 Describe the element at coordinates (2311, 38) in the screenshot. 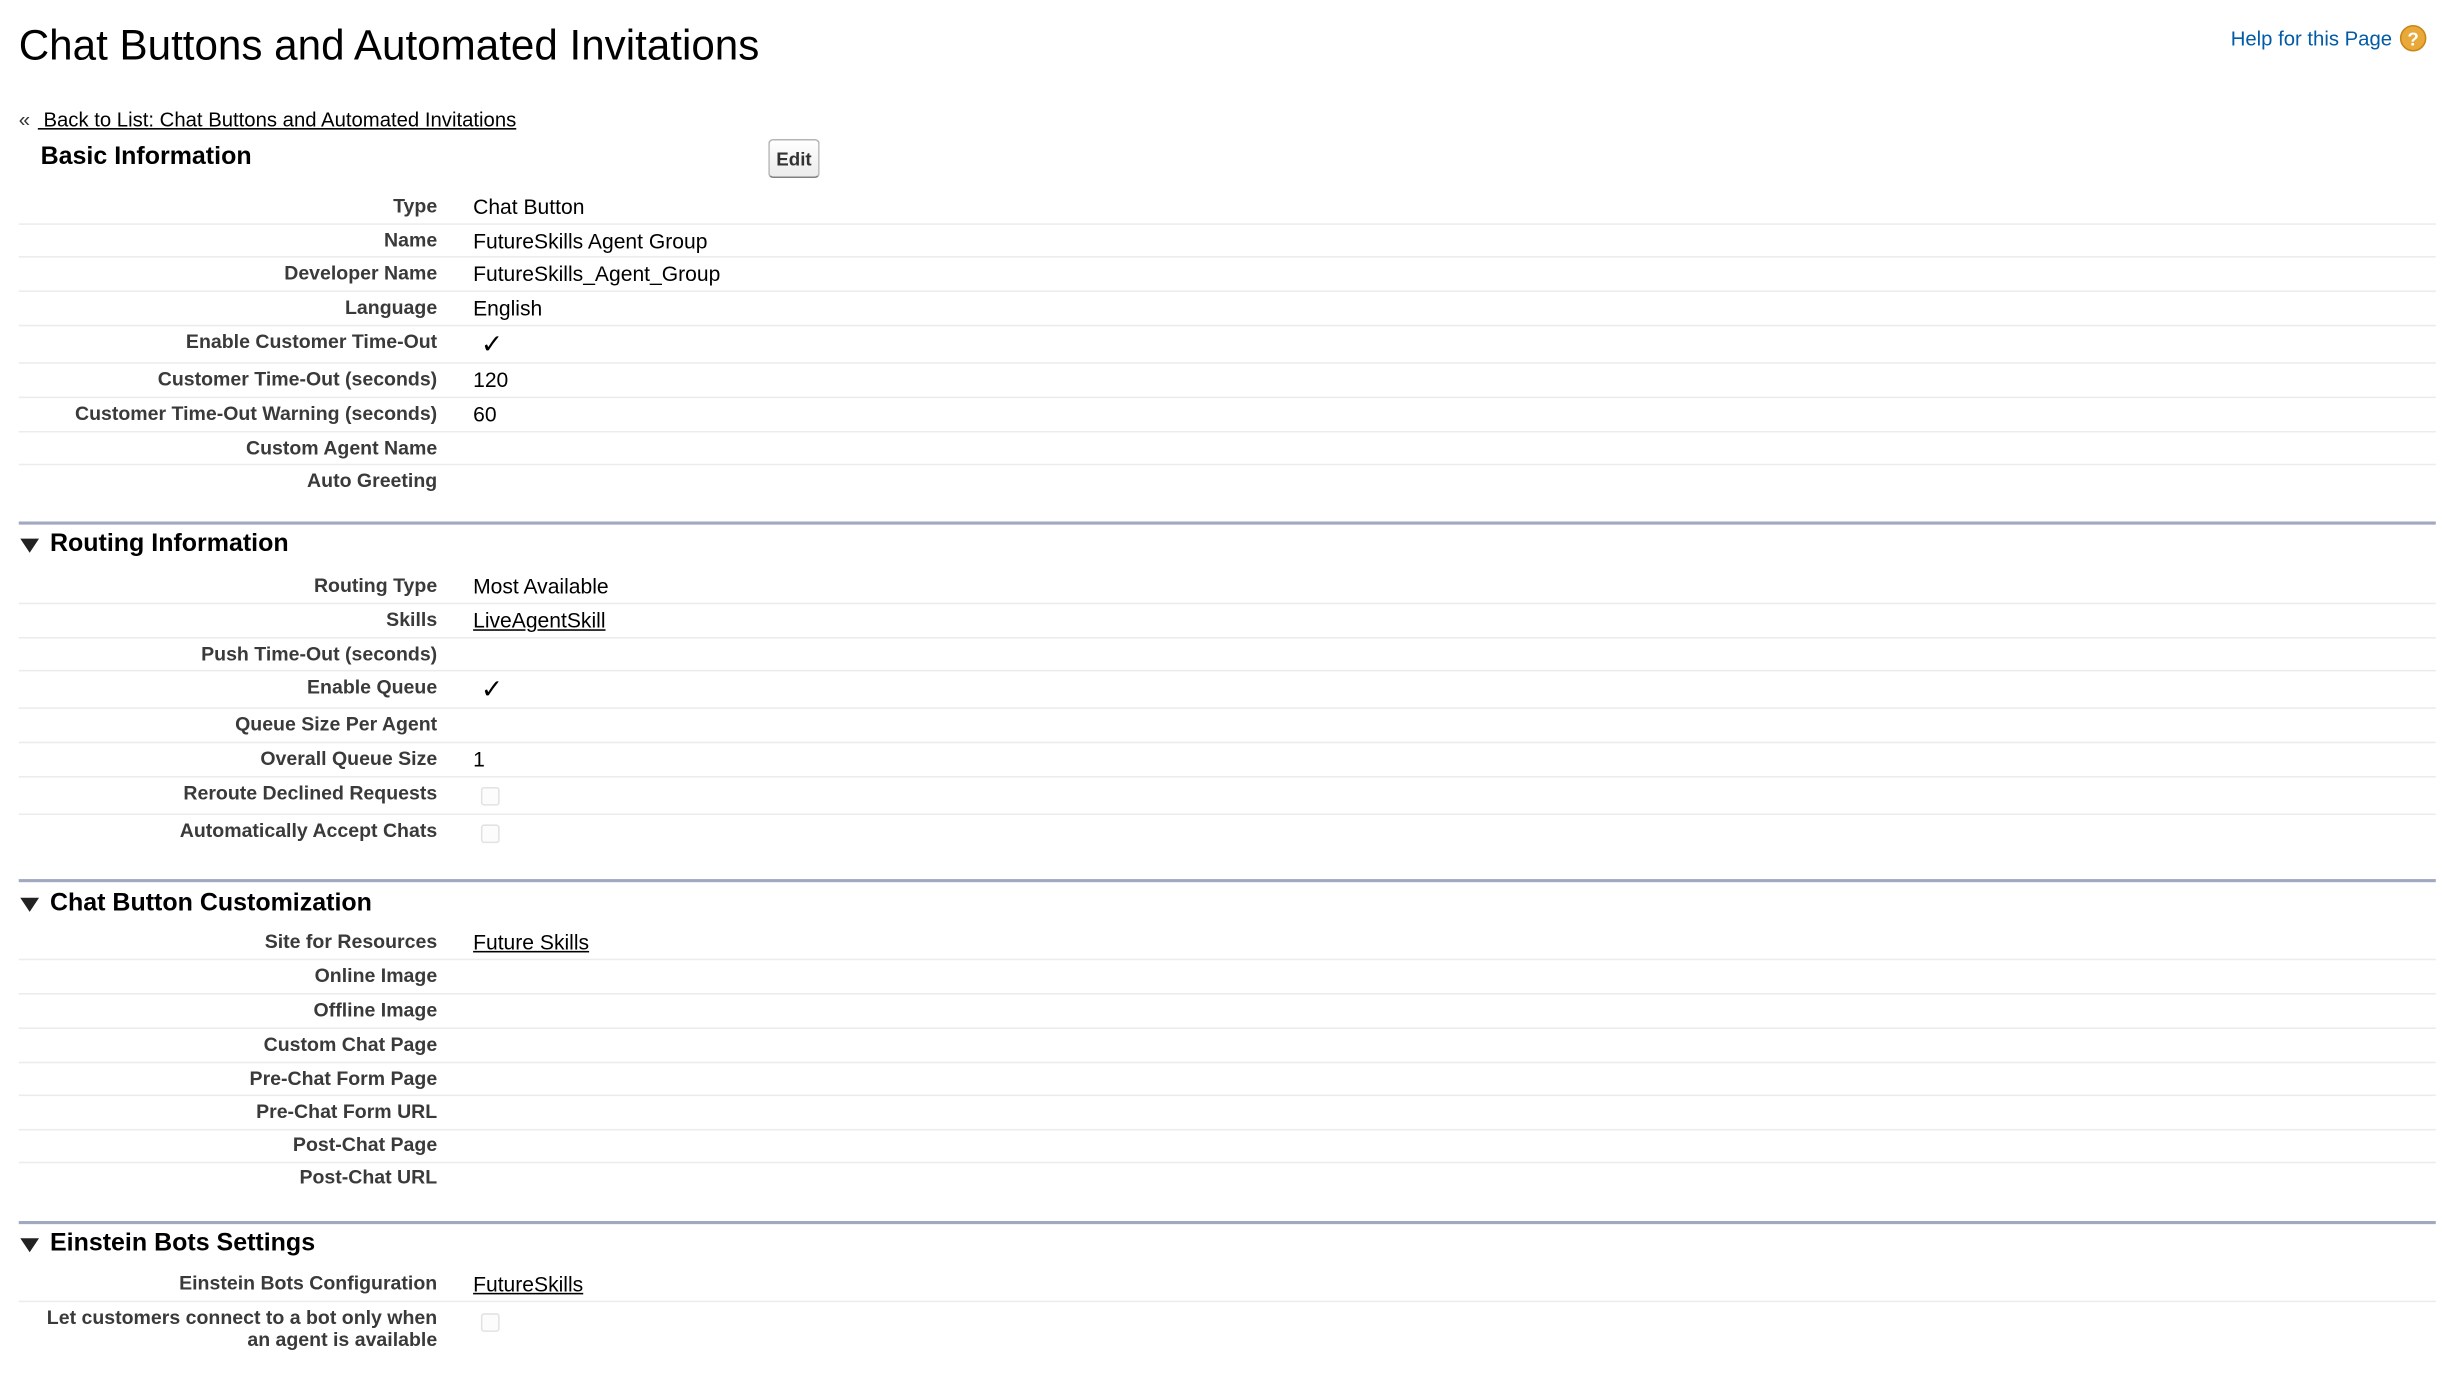

I see `help-link: Help for this Page` at that location.